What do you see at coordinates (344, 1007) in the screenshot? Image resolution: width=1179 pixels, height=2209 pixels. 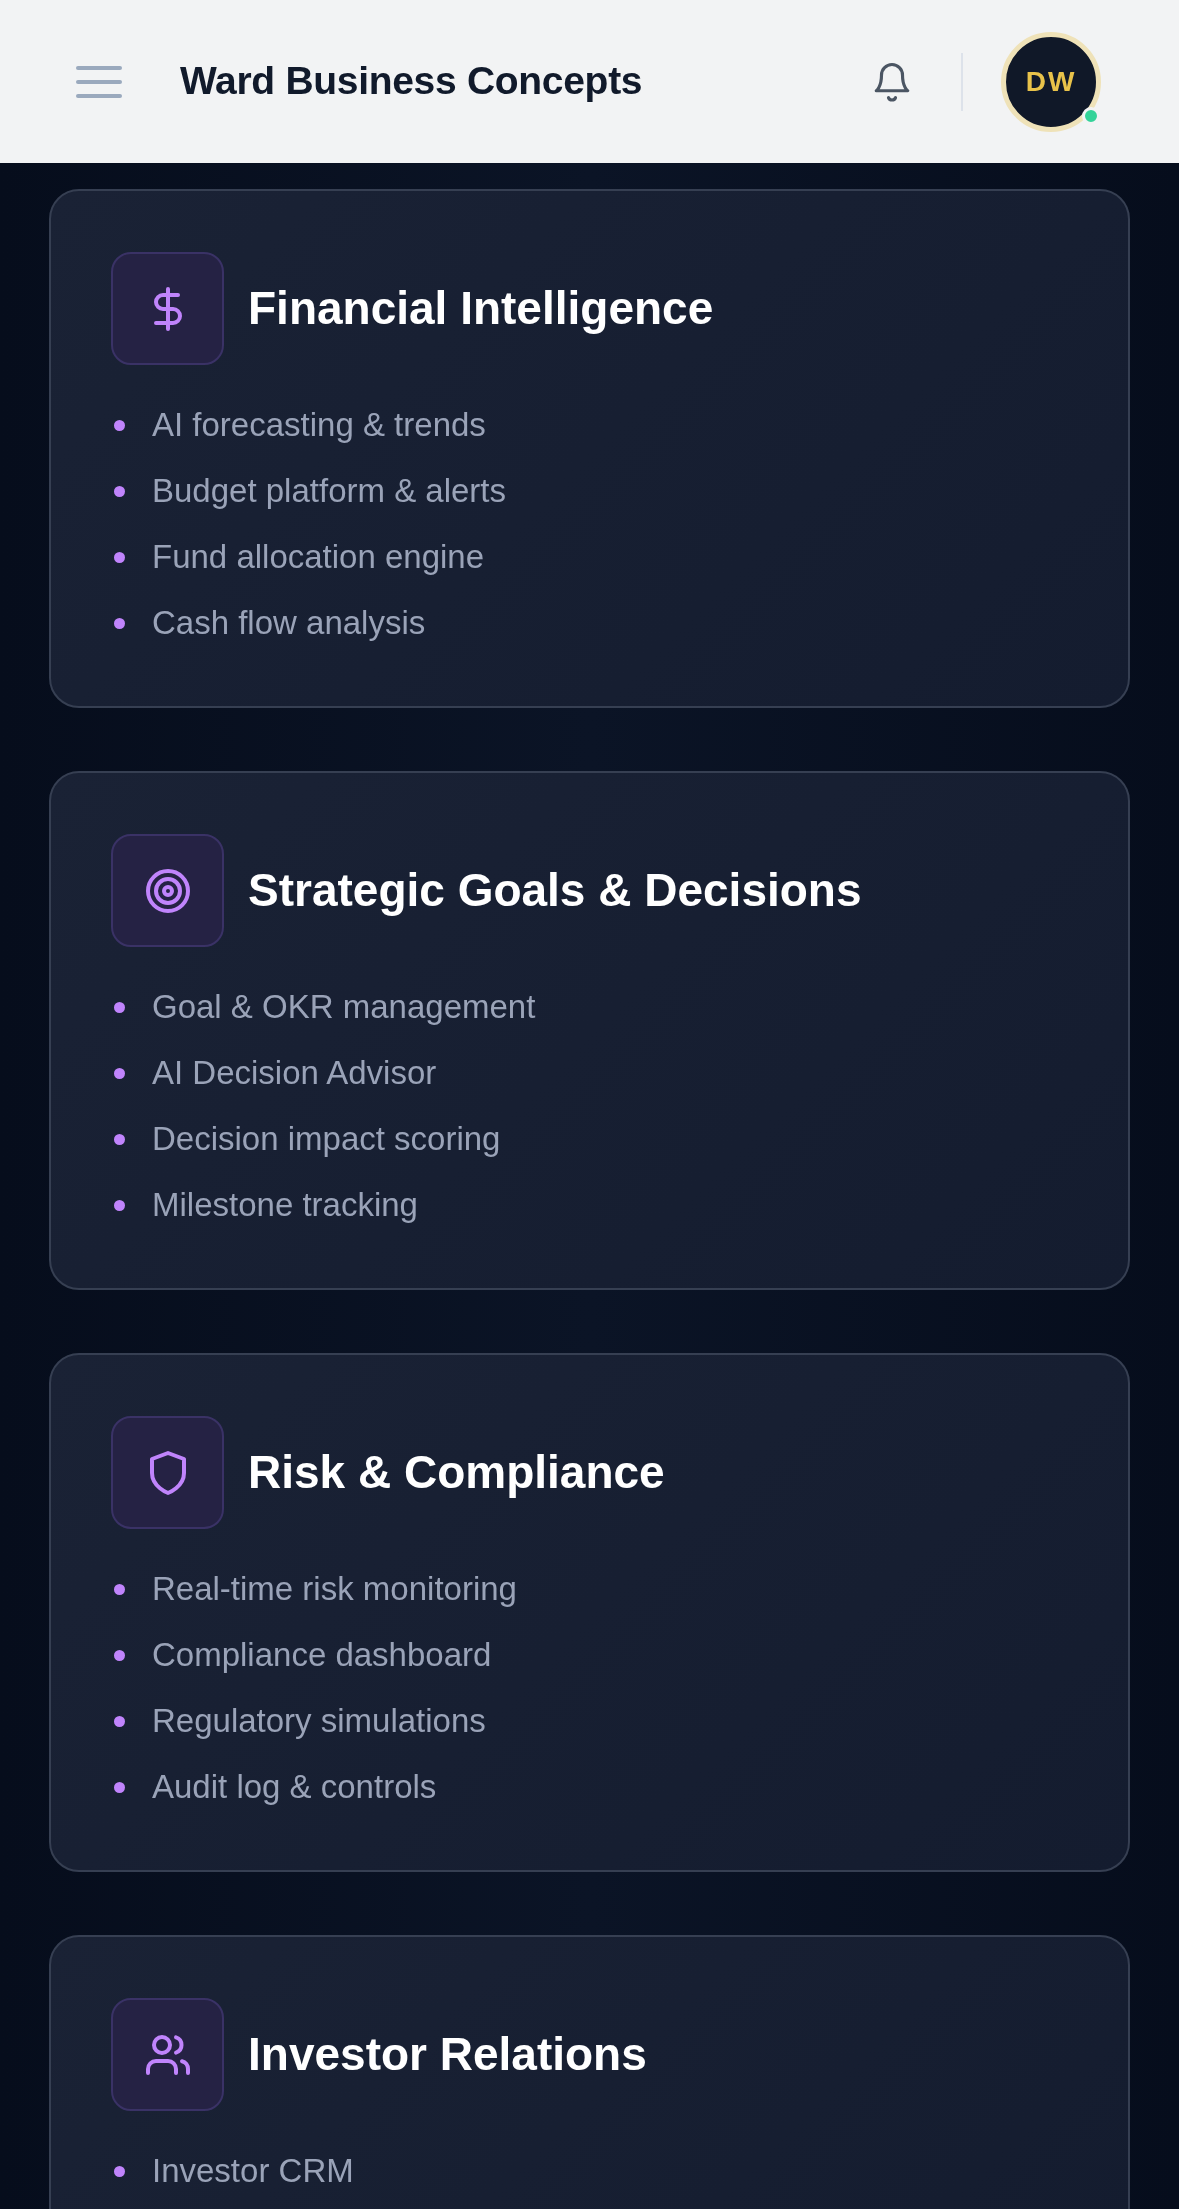 I see `feature-item: Goal & OKR management` at bounding box center [344, 1007].